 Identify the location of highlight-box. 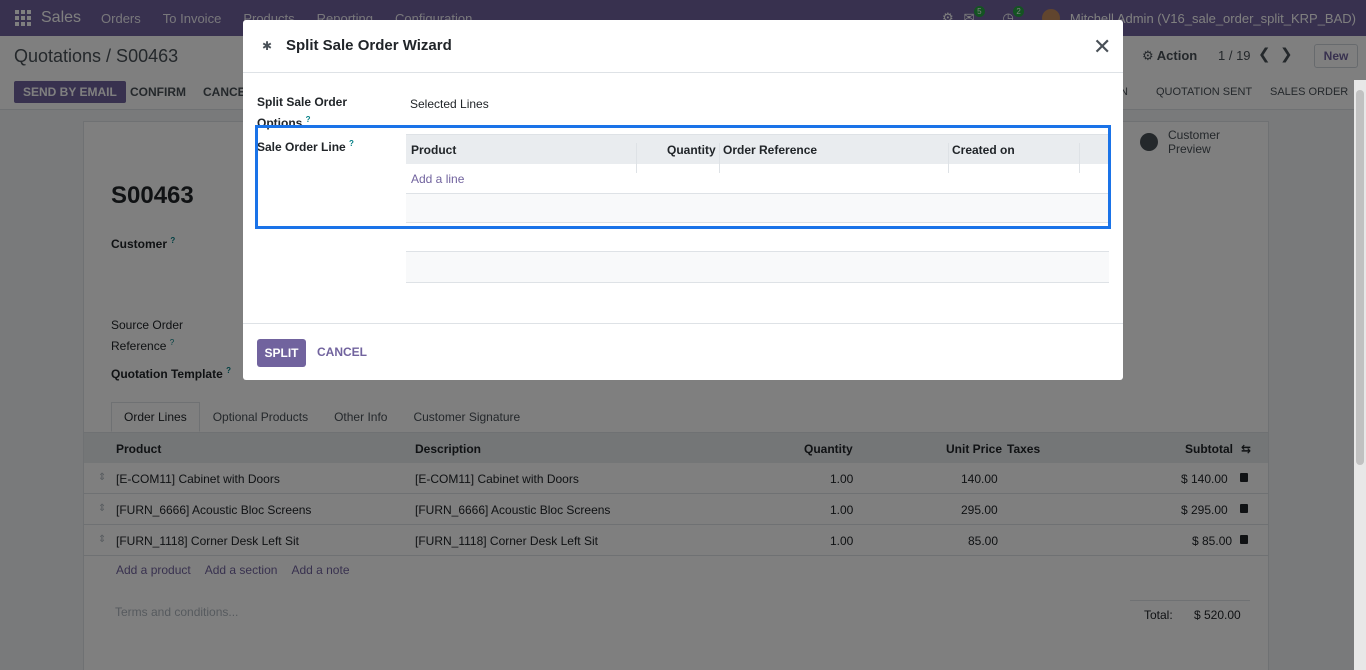
(683, 177).